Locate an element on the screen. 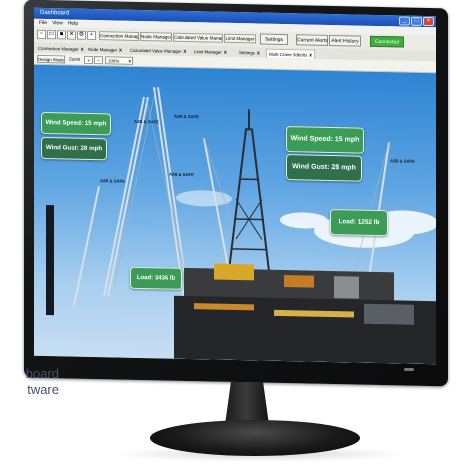 This screenshot has height=466, width=457. delete-icon: ✕ is located at coordinates (71, 35).